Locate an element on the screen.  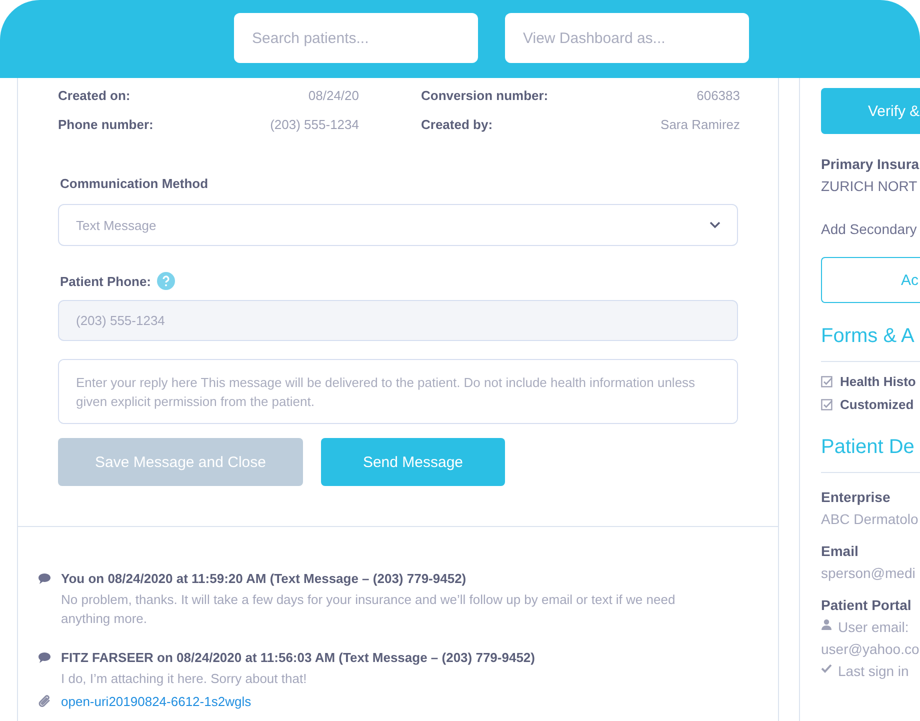
message-text: I do, I’m attaching it here. Sorry about that! is located at coordinates (184, 679).